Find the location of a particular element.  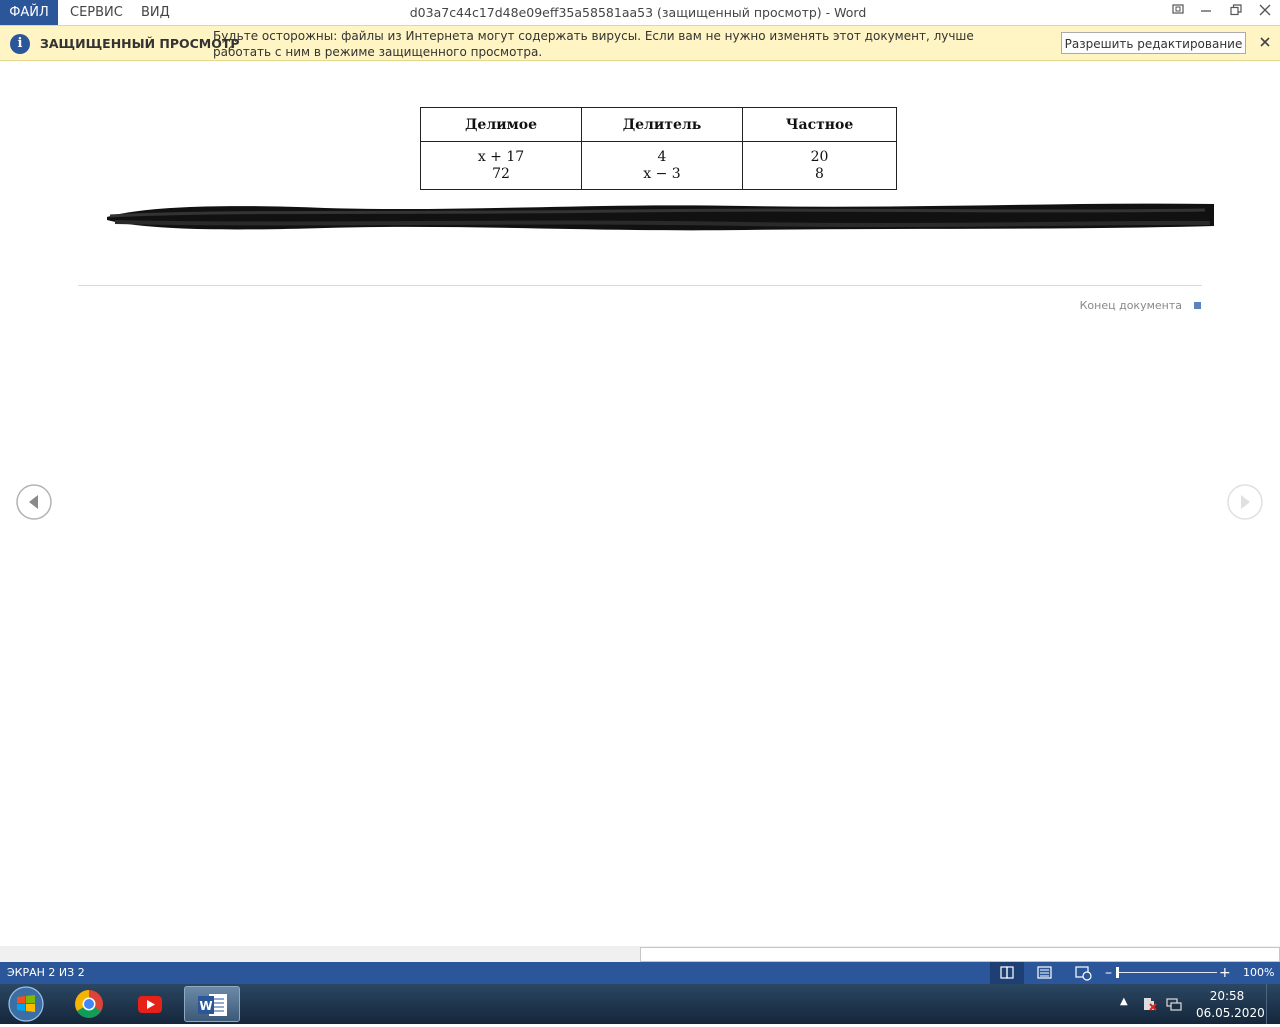

network-icon is located at coordinates (1174, 1004).